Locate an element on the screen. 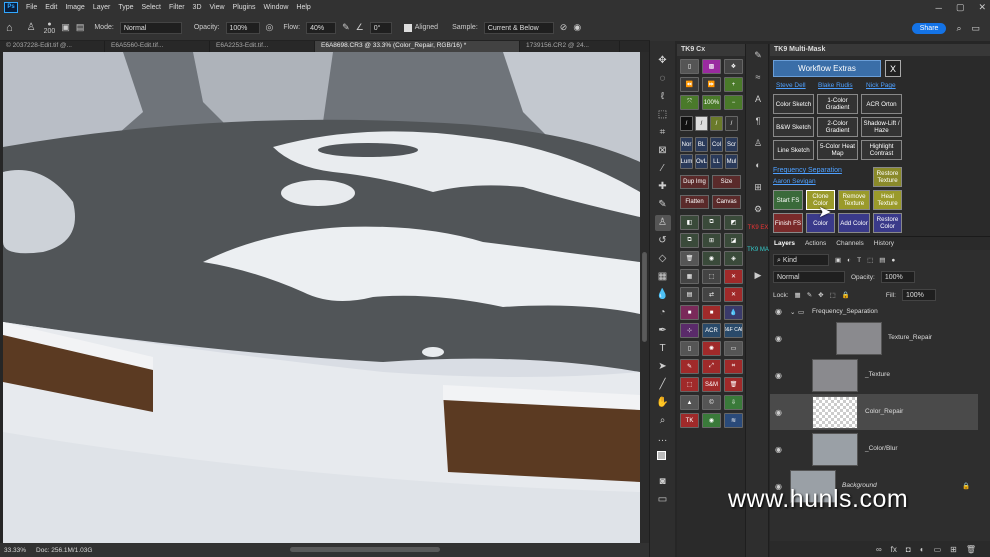 The height and width of the screenshot is (557, 990). lasso-tool-icon: ℓ is located at coordinates (663, 97).